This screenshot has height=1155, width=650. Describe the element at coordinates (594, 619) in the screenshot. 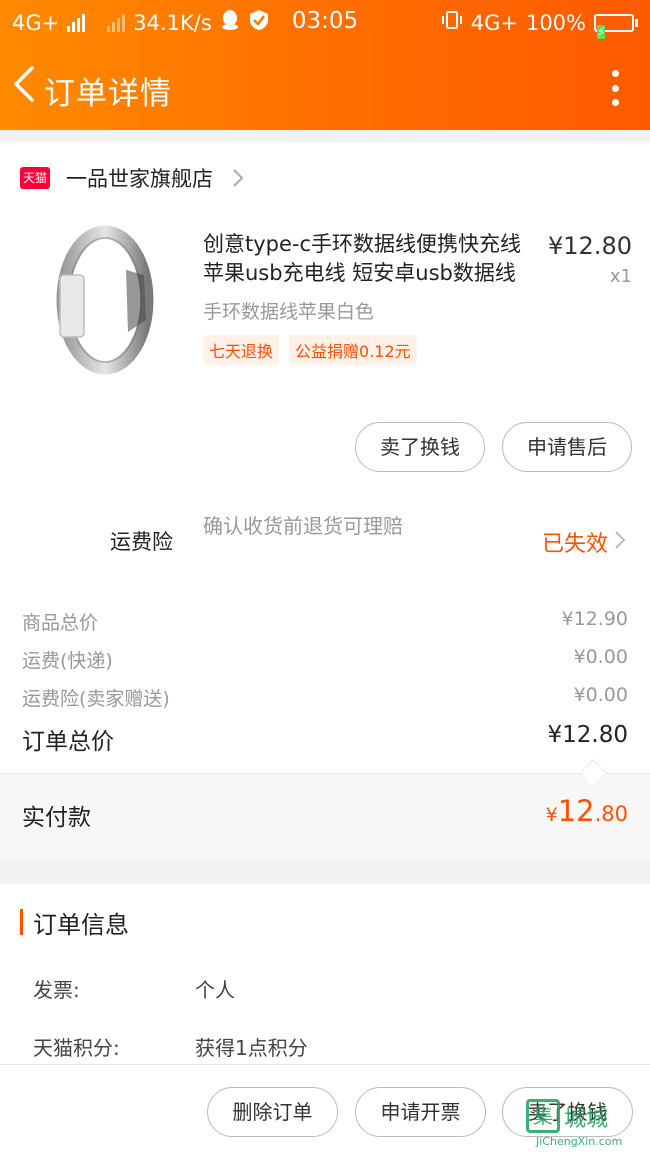

I see `fee-value: ¥12.90` at that location.